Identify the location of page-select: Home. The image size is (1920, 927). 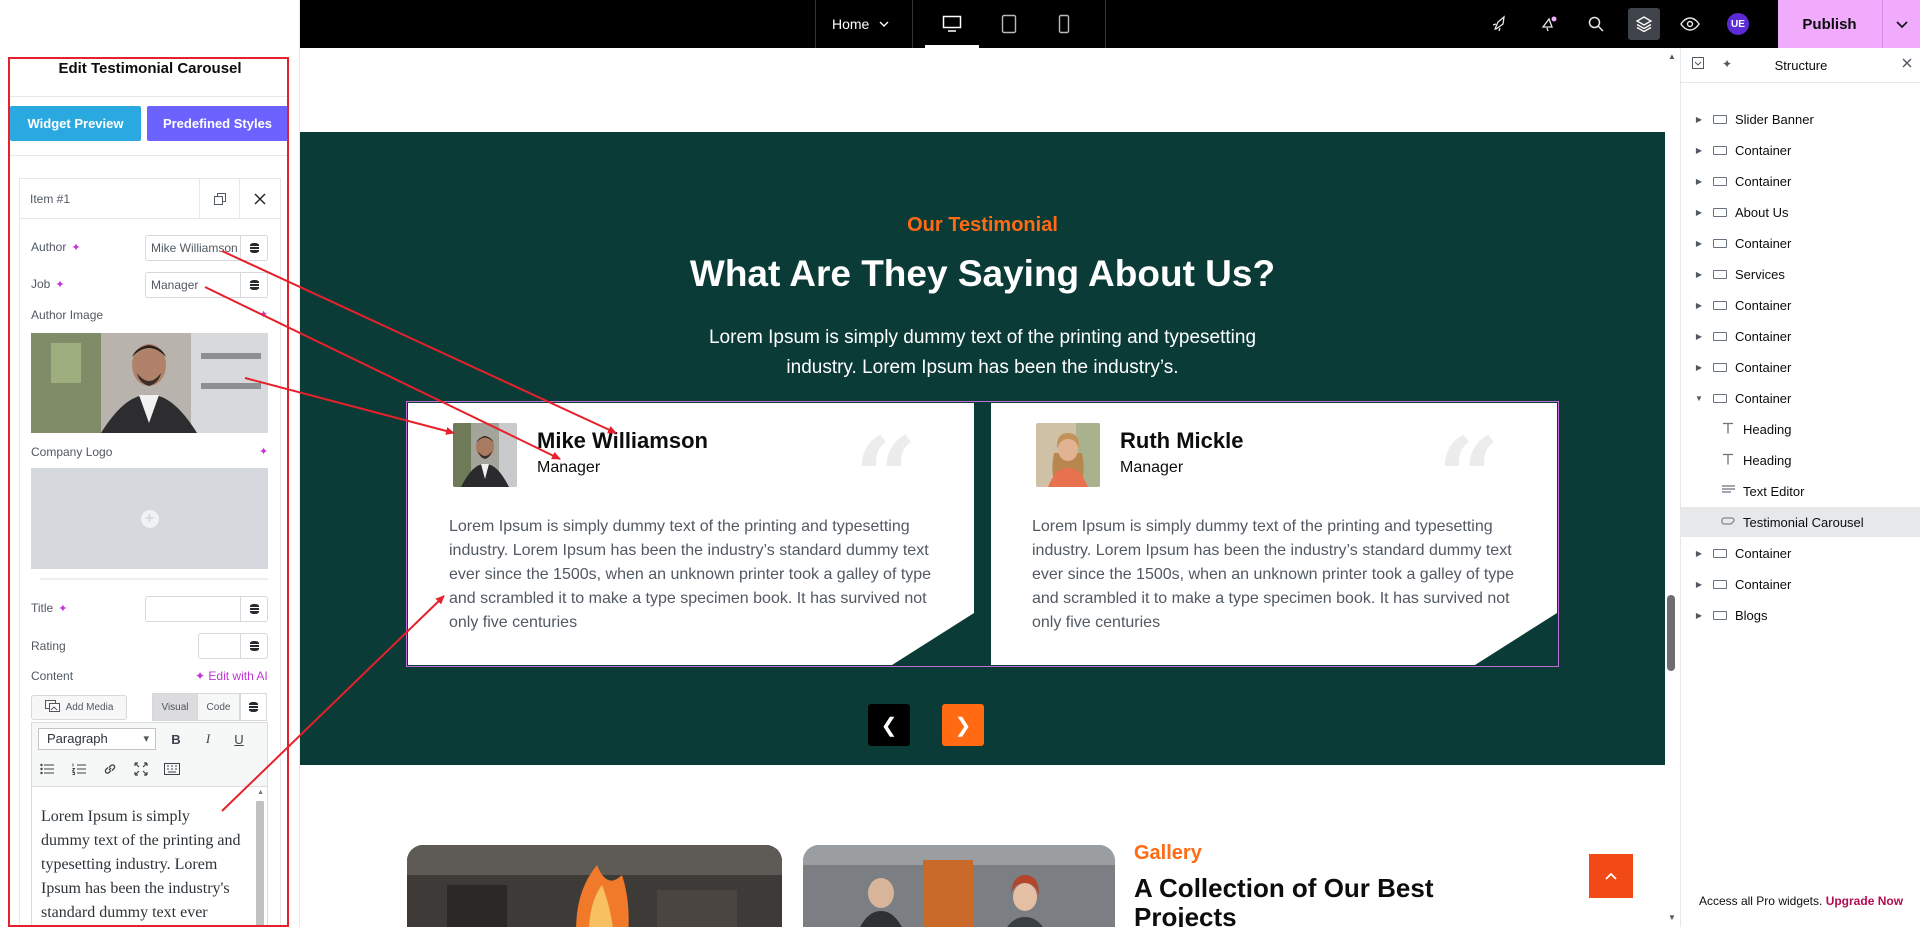
(864, 24).